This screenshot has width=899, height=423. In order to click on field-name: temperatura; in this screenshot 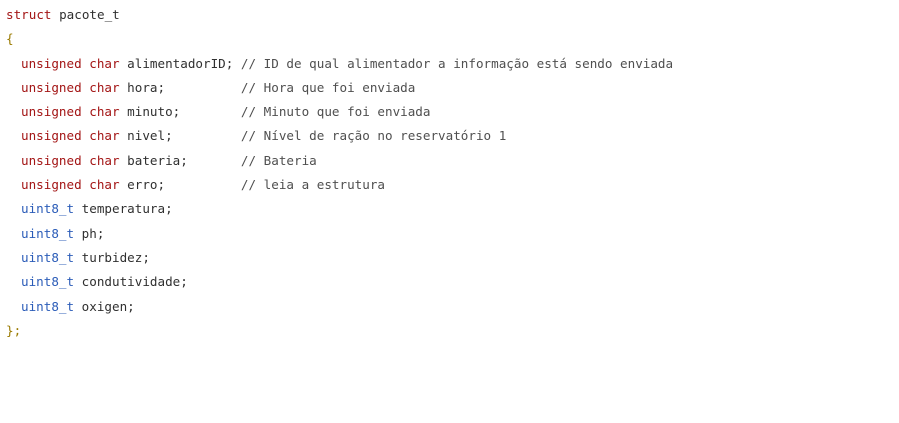, I will do `click(127, 209)`.